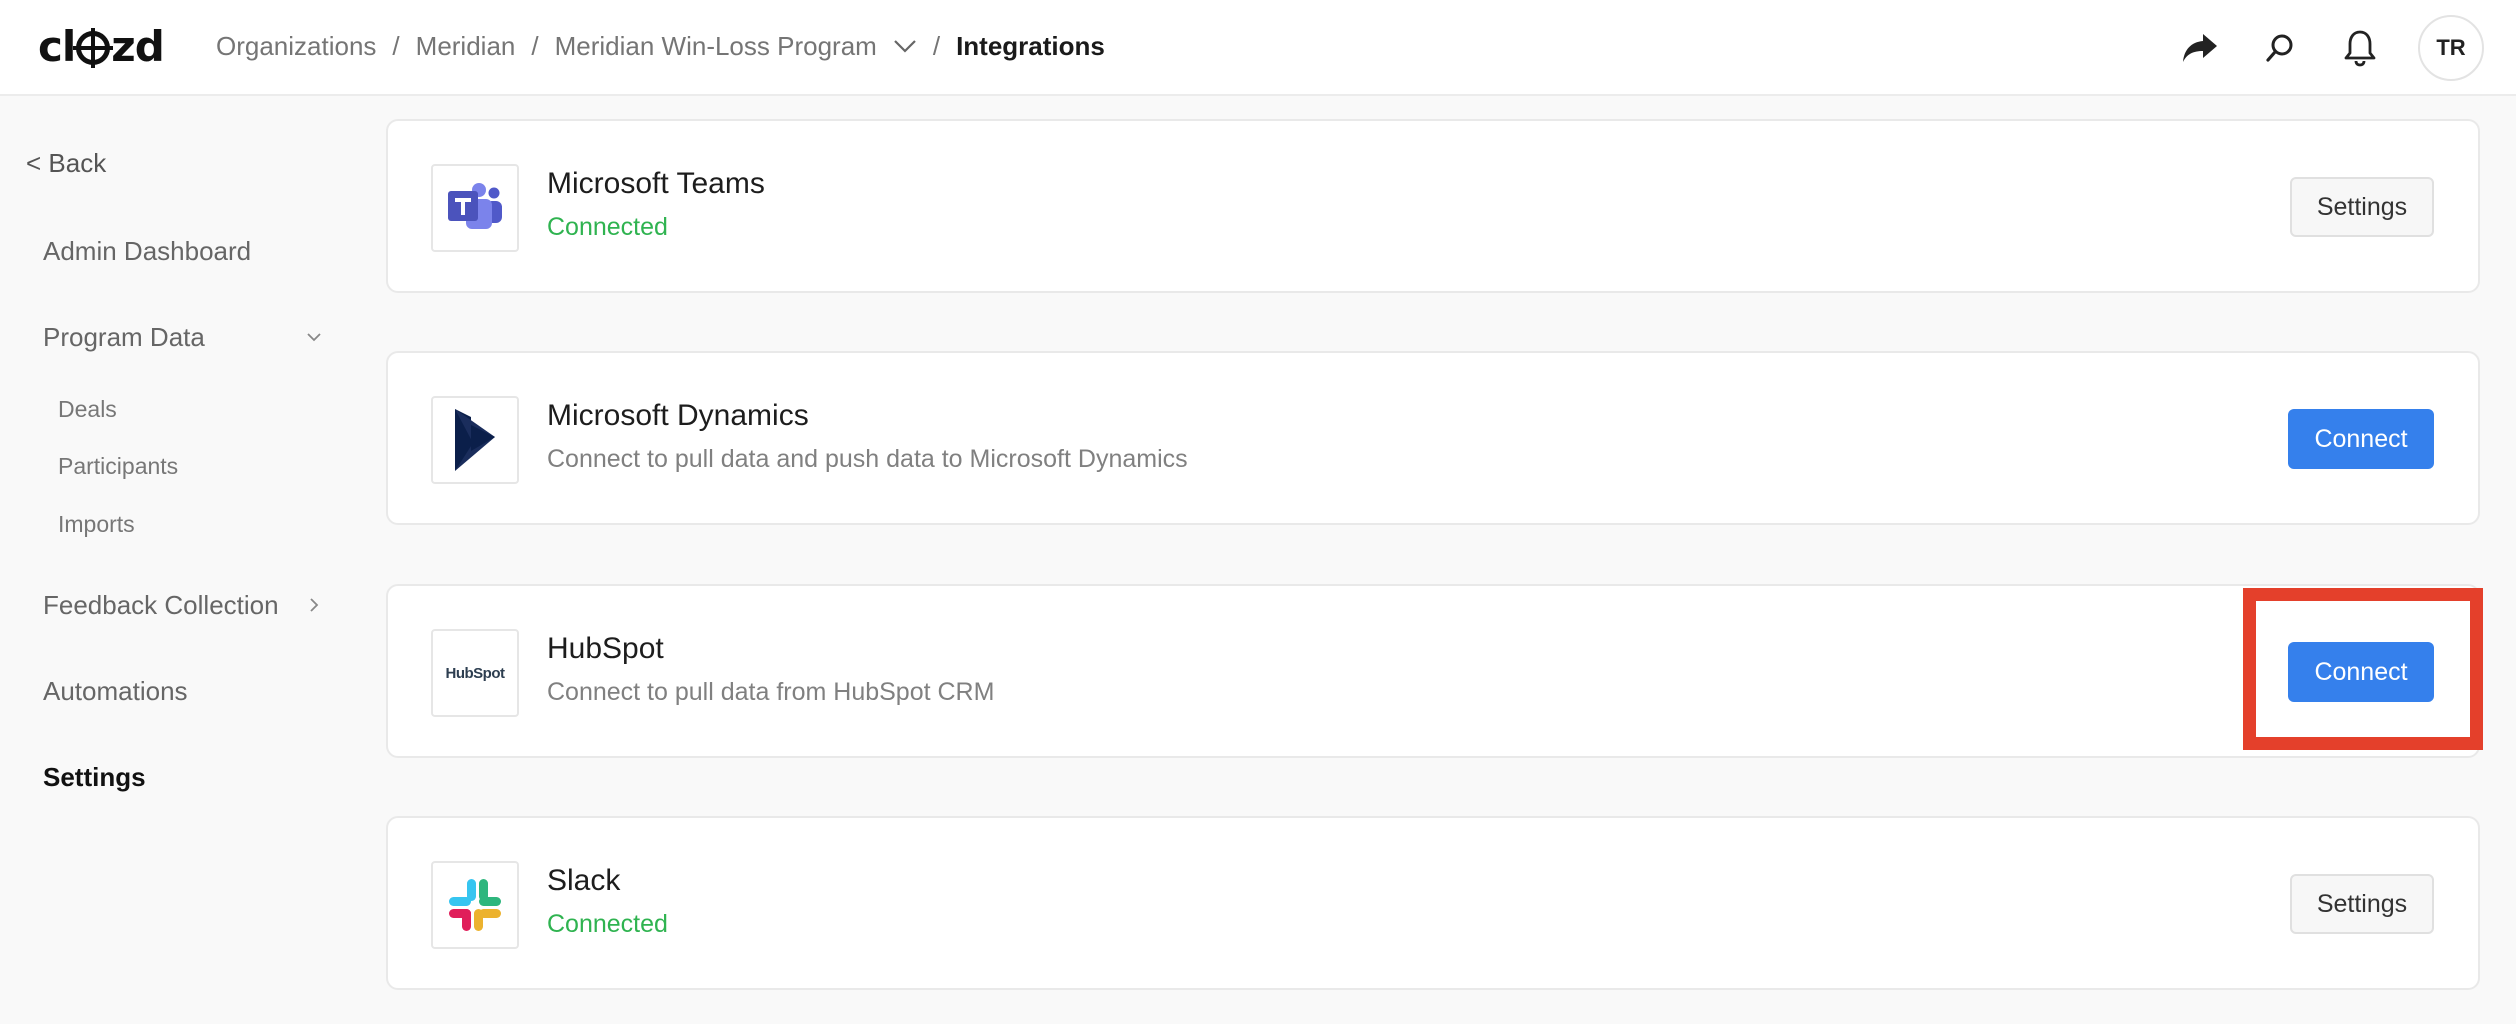  Describe the element at coordinates (124, 337) in the screenshot. I see `sidebar-item-label: Program Data` at that location.